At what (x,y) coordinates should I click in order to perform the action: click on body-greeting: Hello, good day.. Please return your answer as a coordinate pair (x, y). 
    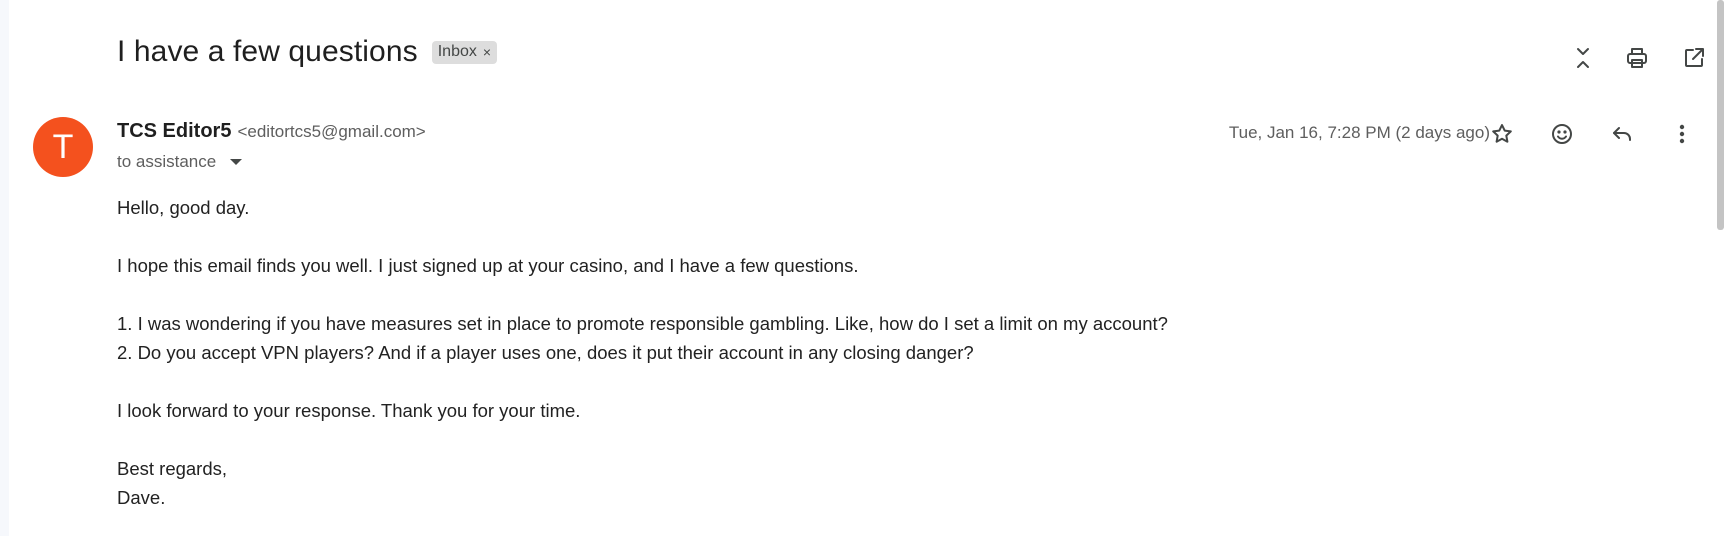
    Looking at the image, I should click on (183, 207).